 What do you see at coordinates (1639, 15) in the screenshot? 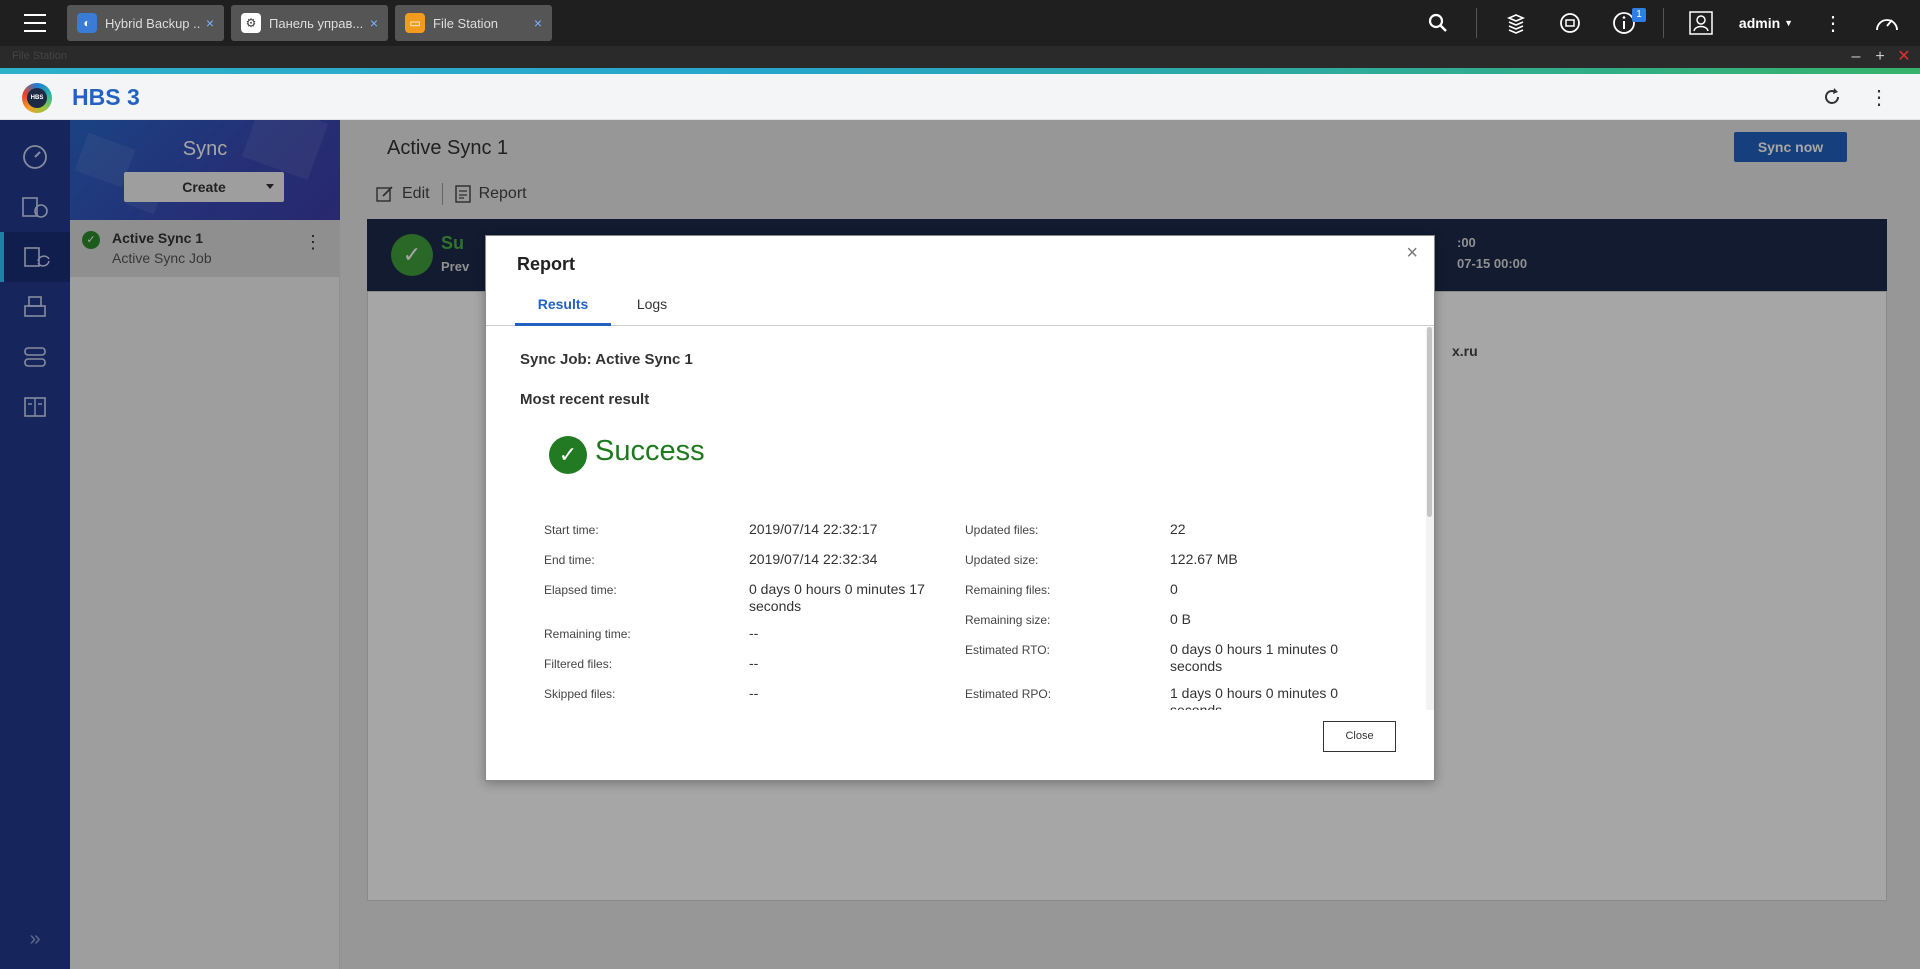
I see `notification-badge: 1` at bounding box center [1639, 15].